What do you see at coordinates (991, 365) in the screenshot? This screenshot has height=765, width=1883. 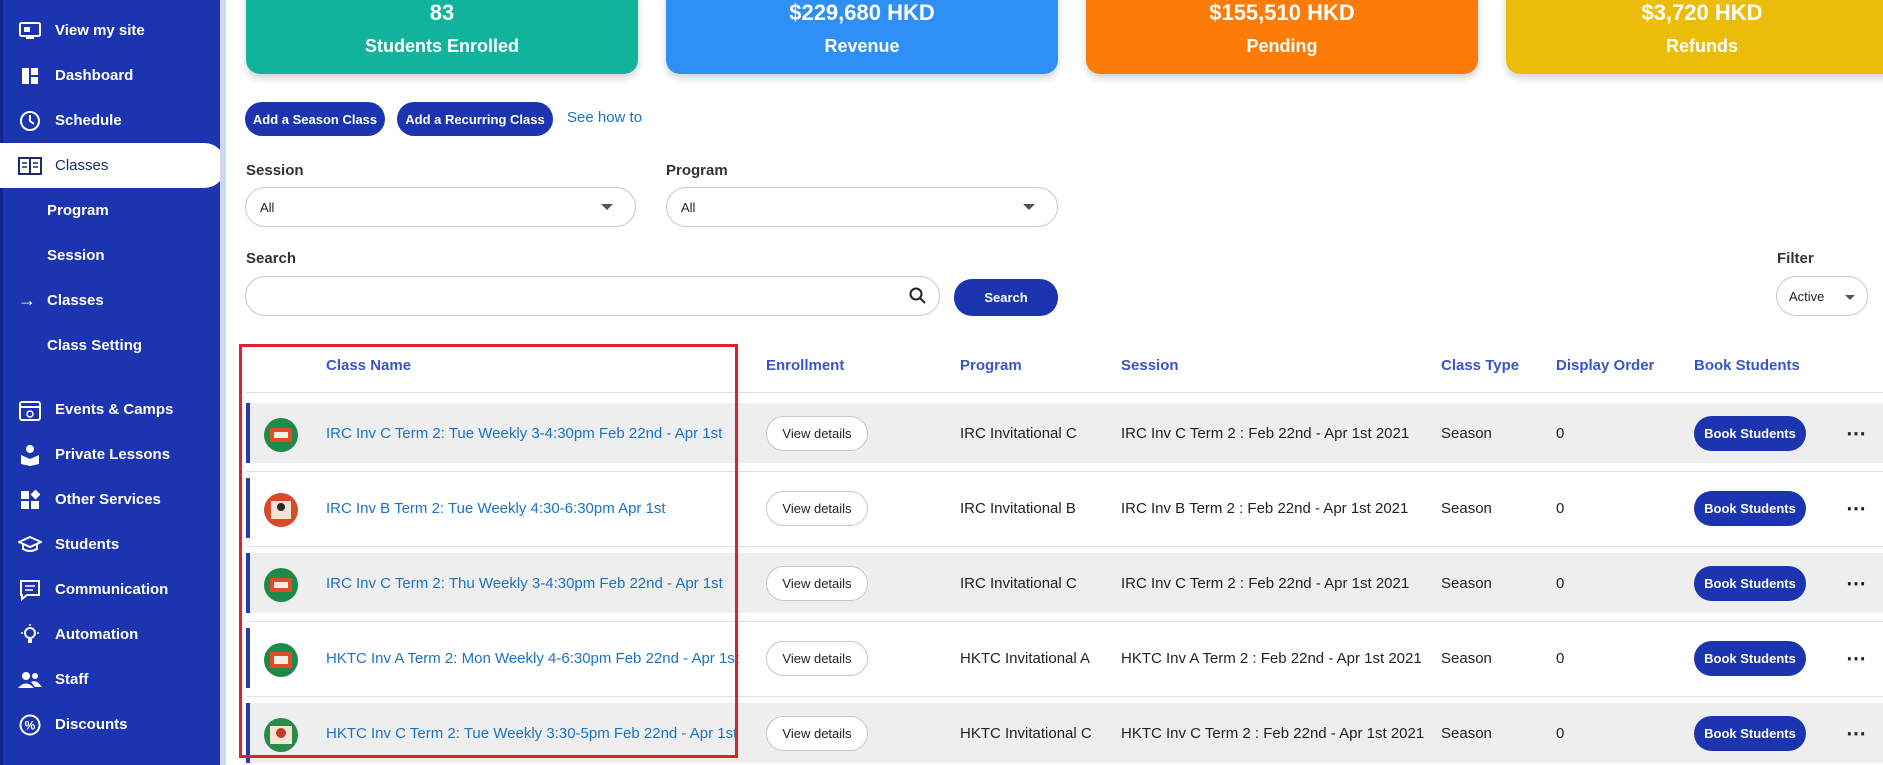 I see `column-header-program: Program` at bounding box center [991, 365].